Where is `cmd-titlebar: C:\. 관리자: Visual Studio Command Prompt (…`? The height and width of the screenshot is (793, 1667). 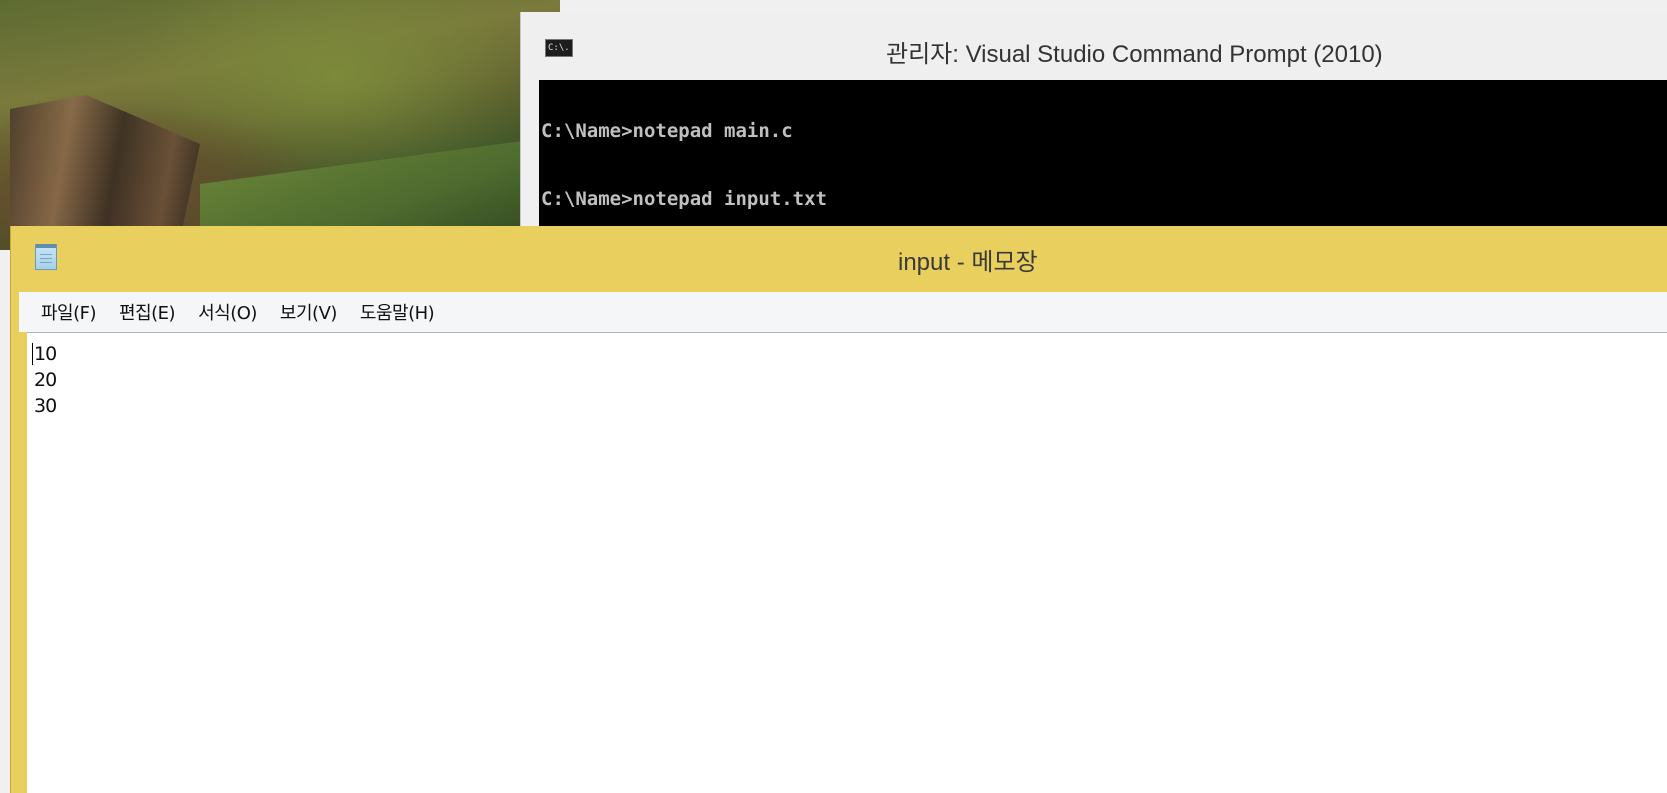 cmd-titlebar: C:\. 관리자: Visual Studio Command Prompt (… is located at coordinates (1094, 46).